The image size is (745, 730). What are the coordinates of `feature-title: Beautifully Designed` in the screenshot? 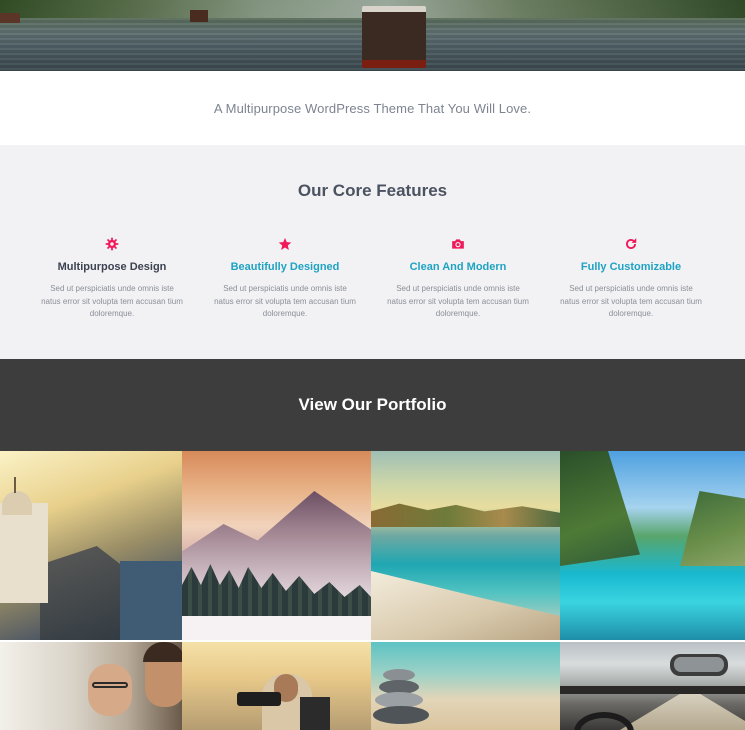 It's located at (285, 267).